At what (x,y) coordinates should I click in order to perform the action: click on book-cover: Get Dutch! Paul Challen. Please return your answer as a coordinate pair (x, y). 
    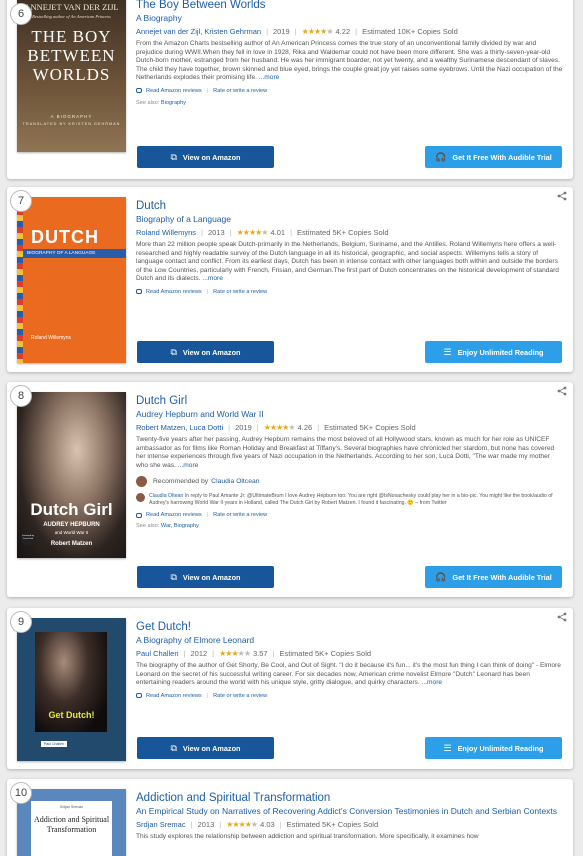
    Looking at the image, I should click on (71, 689).